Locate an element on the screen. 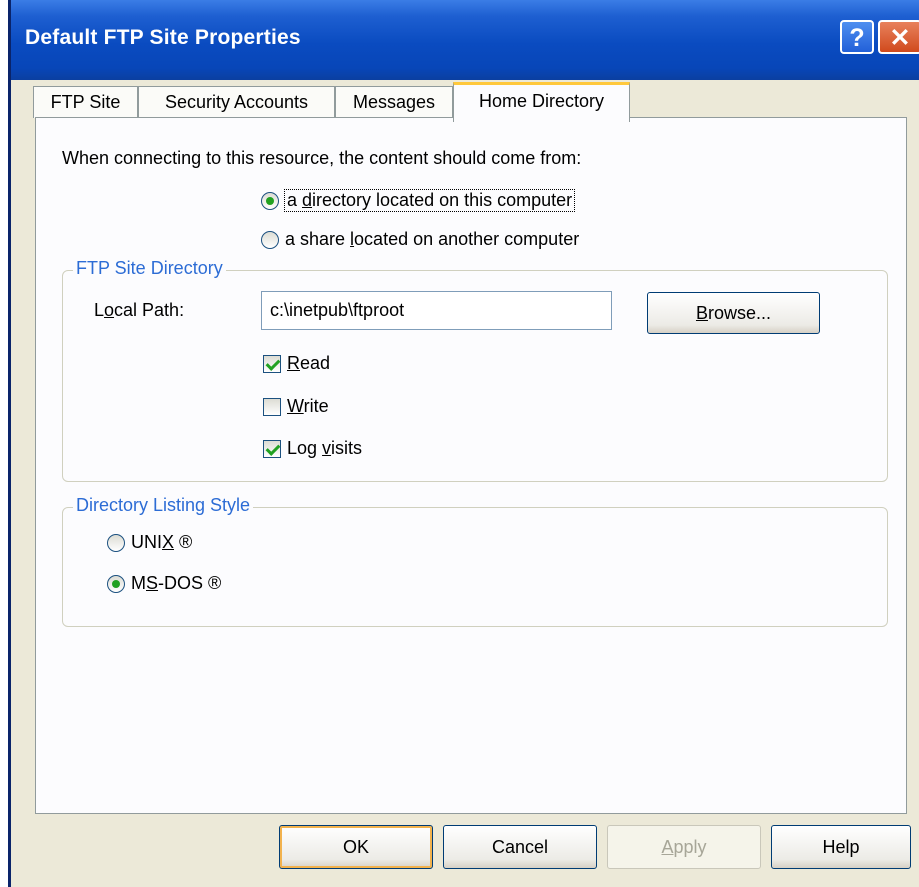 The image size is (919, 887). radio-unix: UNIX ® is located at coordinates (149, 542).